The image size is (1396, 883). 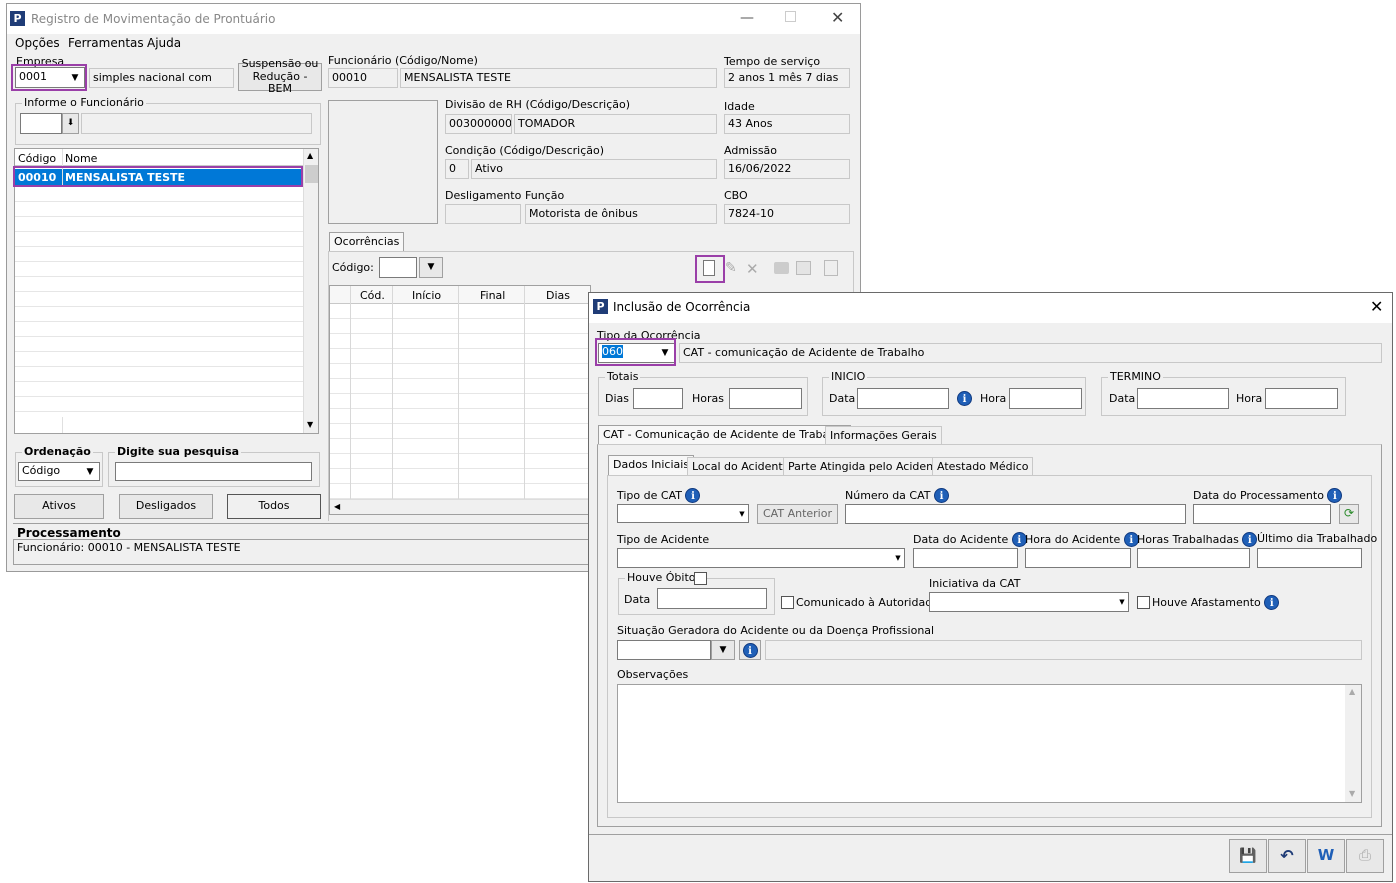 What do you see at coordinates (803, 268) in the screenshot?
I see `export-icon` at bounding box center [803, 268].